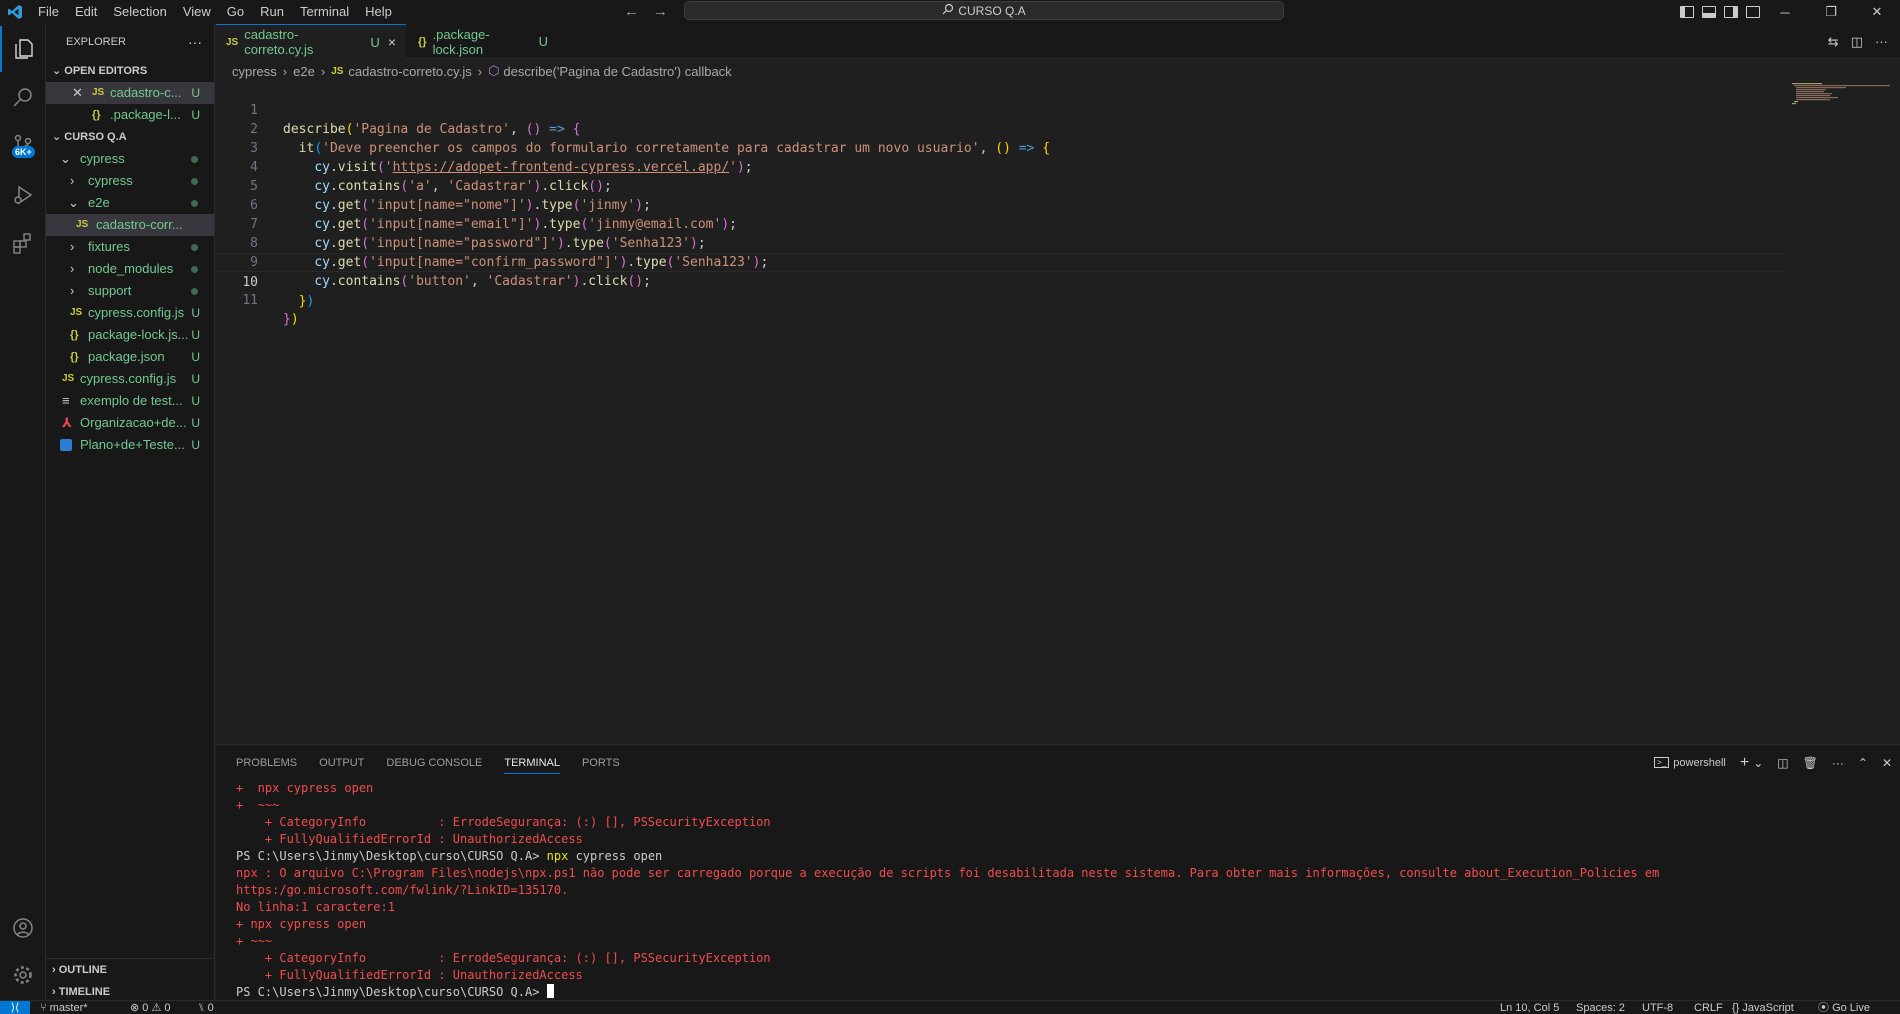 Image resolution: width=1900 pixels, height=1014 pixels. I want to click on eol-status: CRLF, so click(1708, 1007).